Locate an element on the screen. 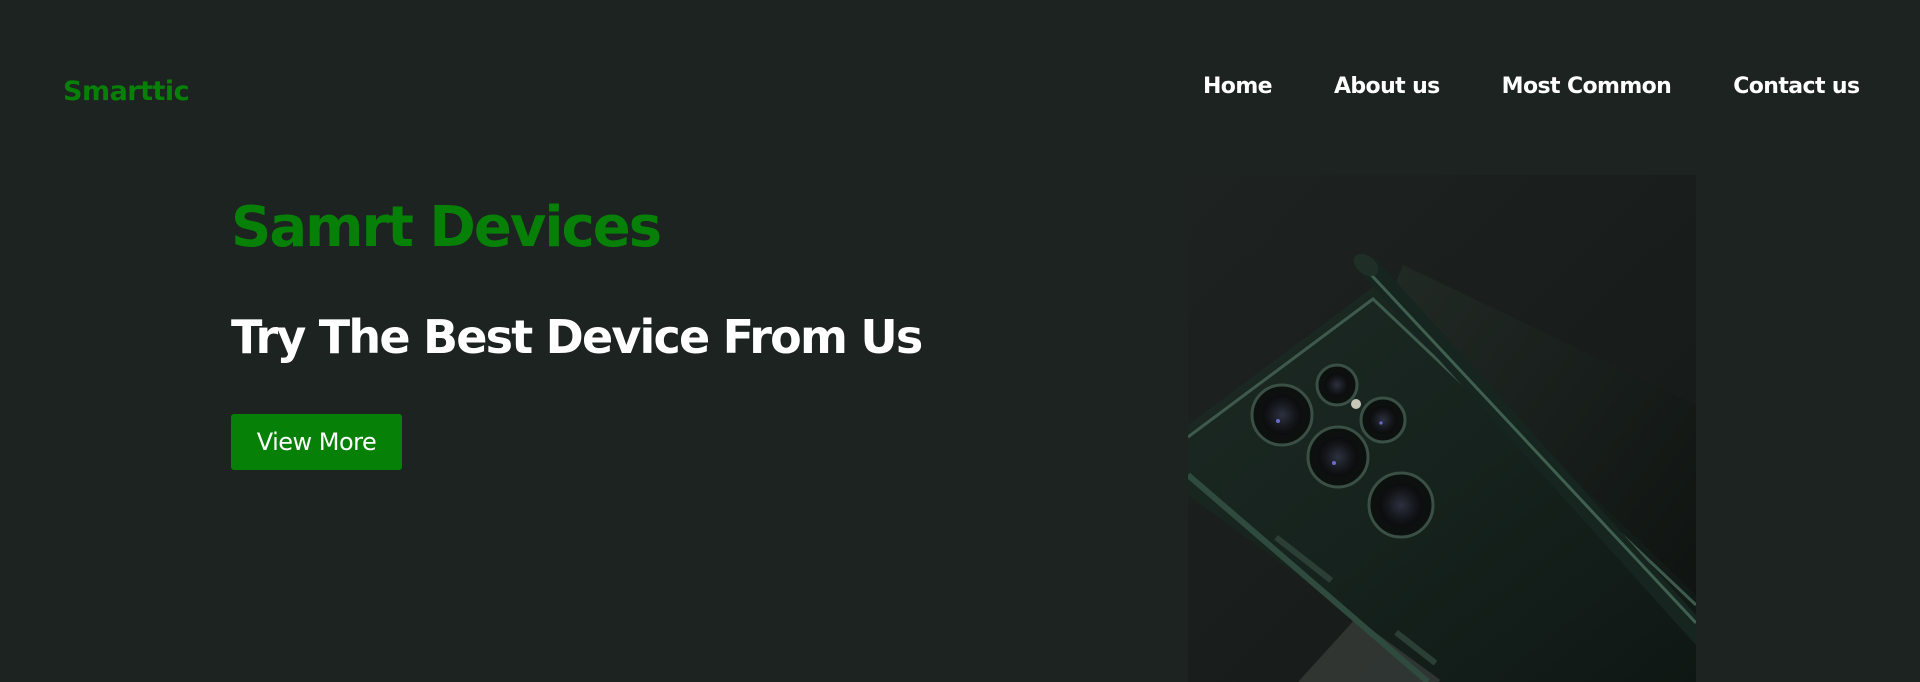 This screenshot has width=1920, height=682. main-nav: Home About us Most Common Contact us is located at coordinates (1531, 86).